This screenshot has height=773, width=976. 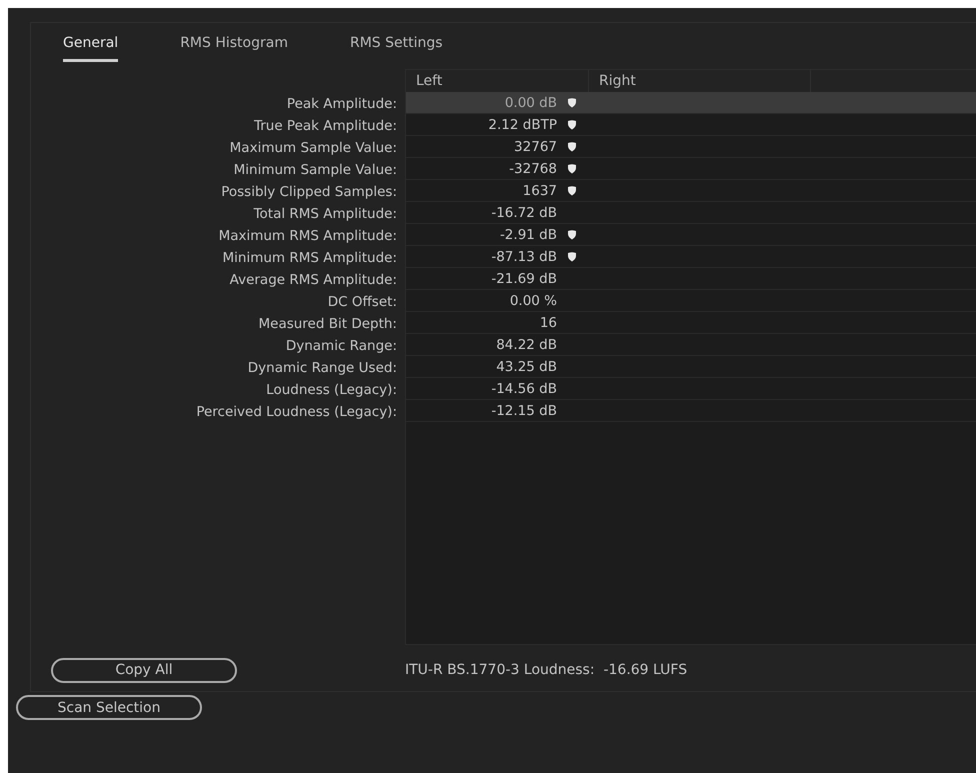 What do you see at coordinates (539, 190) in the screenshot?
I see `table-cell: 1637` at bounding box center [539, 190].